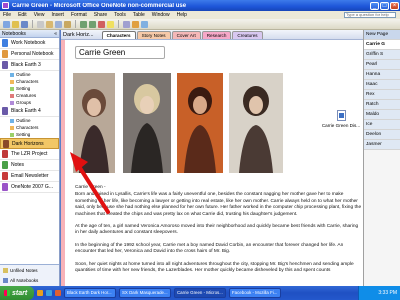 This screenshot has height=300, width=400. Describe the element at coordinates (394, 5) in the screenshot. I see `close-button: ×` at that location.